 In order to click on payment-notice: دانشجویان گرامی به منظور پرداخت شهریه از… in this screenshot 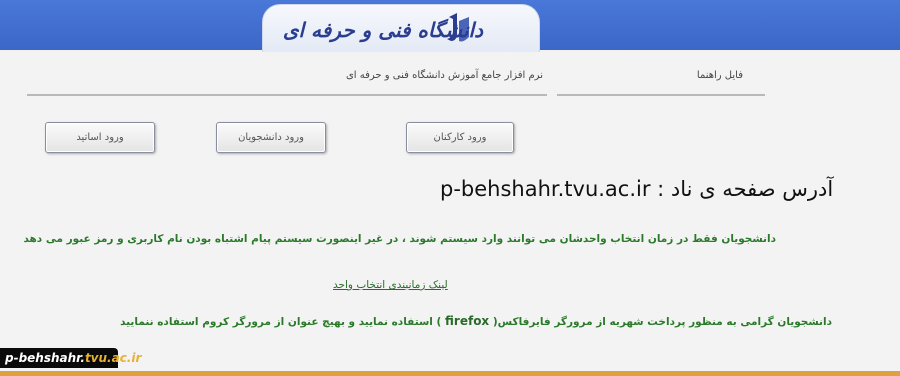, I will do `click(476, 321)`.